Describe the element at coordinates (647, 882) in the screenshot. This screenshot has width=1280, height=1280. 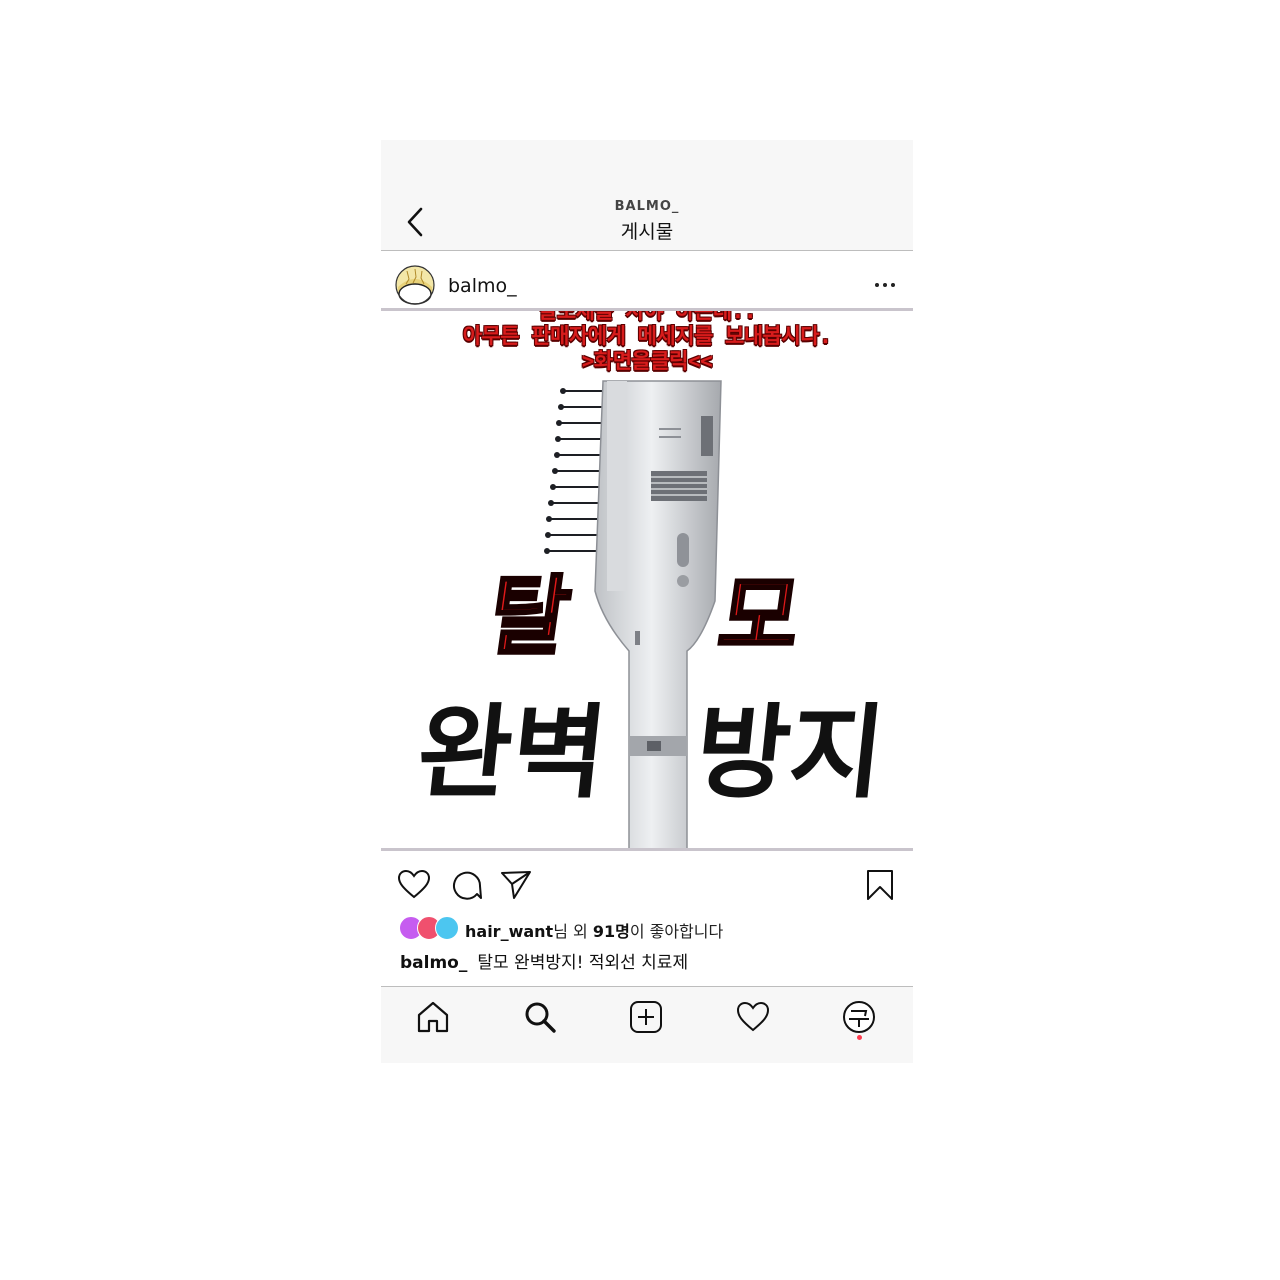
I see `post-actions` at that location.